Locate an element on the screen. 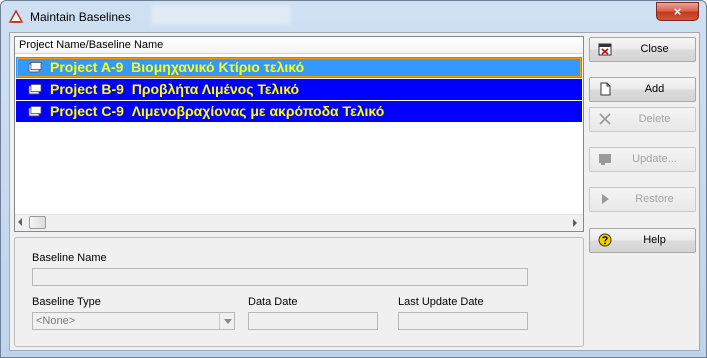  row-label: Project A-9 Βιομηχανικό Κτίριο τελικό is located at coordinates (177, 67).